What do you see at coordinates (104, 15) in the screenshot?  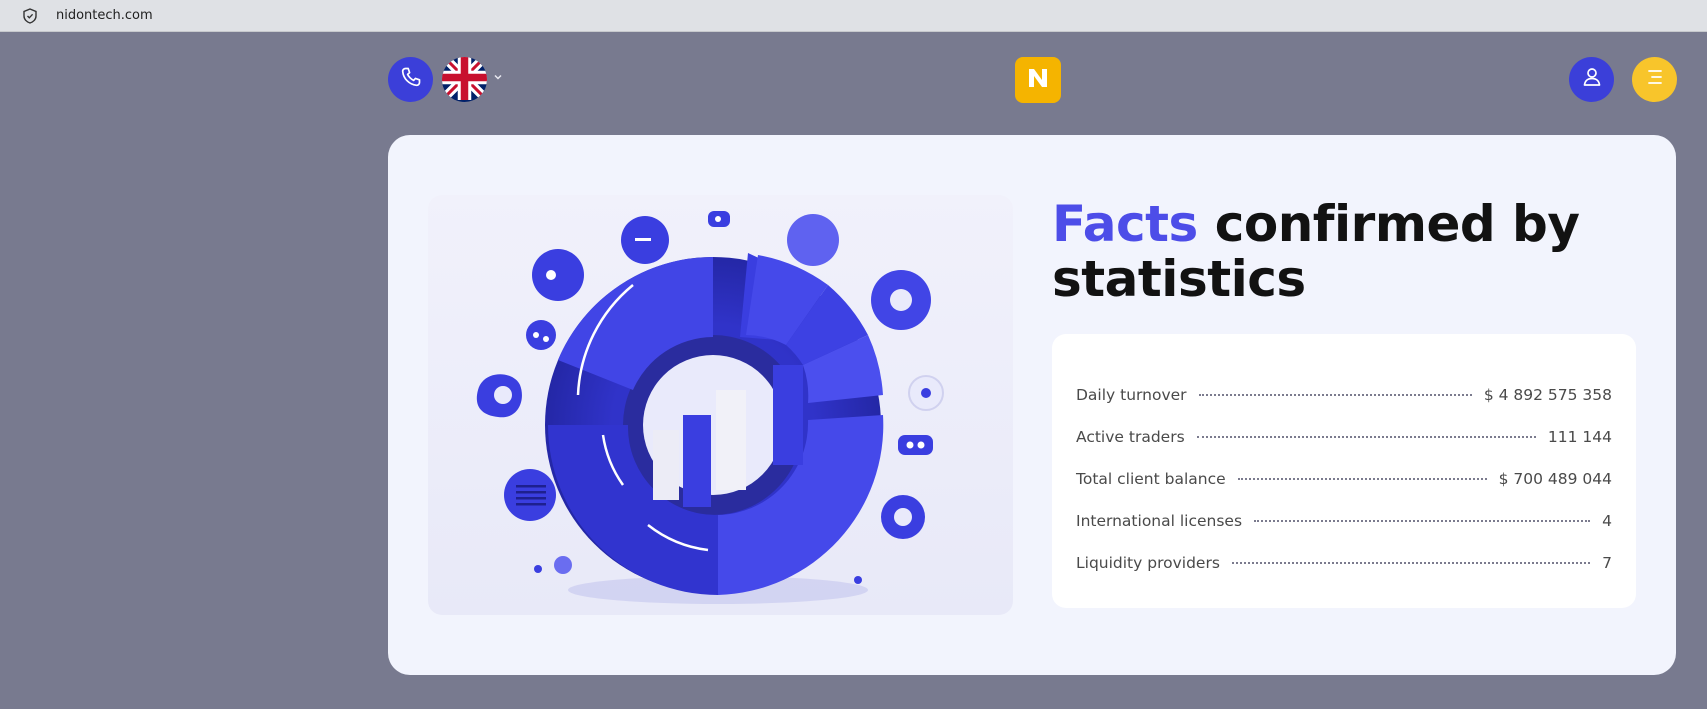 I see `url-text: nidontech.com` at bounding box center [104, 15].